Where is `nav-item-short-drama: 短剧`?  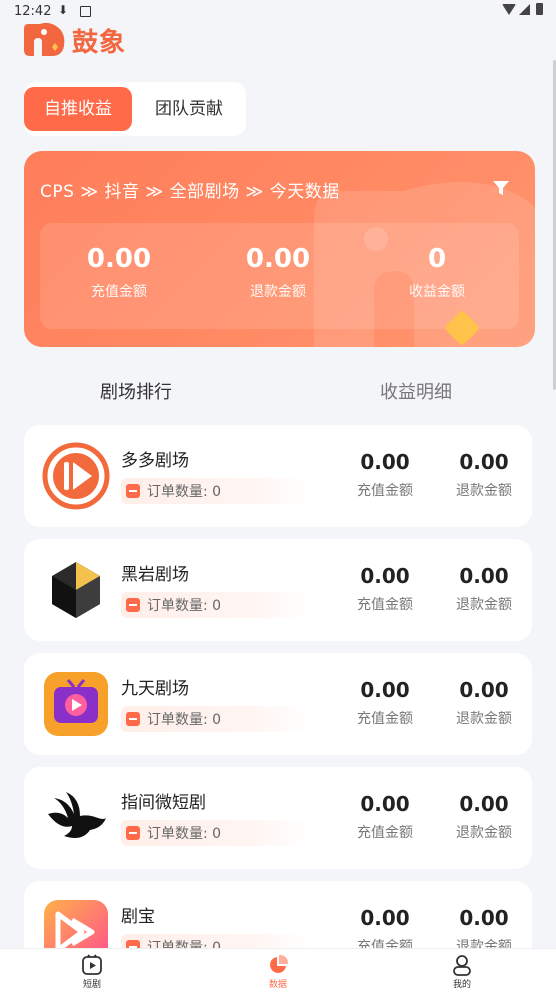
nav-item-short-drama: 短剧 is located at coordinates (92, 971).